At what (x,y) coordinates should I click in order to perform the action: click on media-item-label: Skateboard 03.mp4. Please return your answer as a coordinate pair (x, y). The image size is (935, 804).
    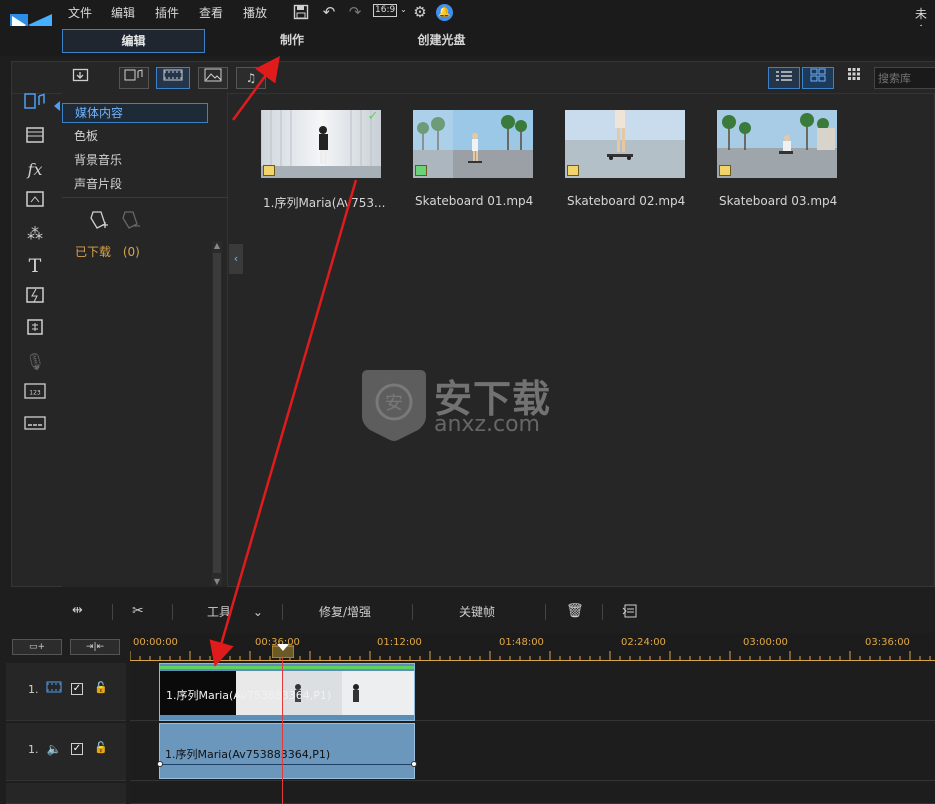
    Looking at the image, I should click on (778, 201).